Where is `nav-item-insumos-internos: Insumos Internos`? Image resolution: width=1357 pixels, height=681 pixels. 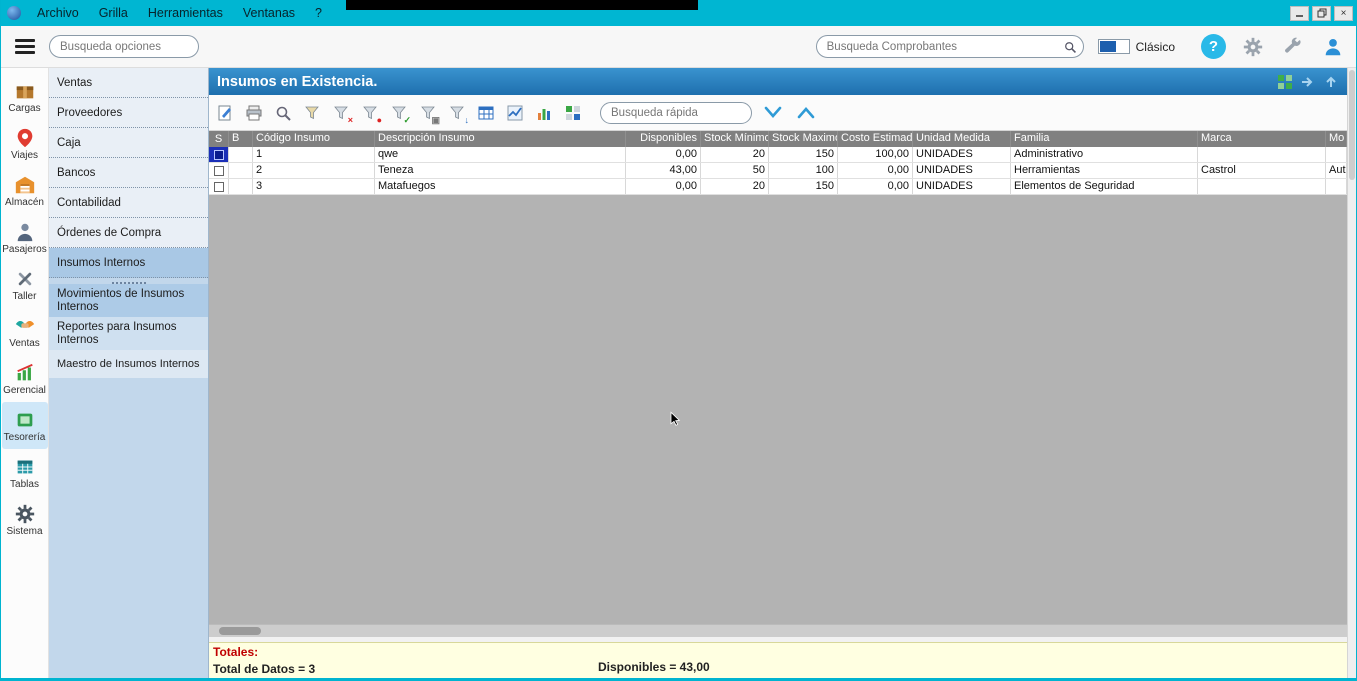 nav-item-insumos-internos: Insumos Internos is located at coordinates (128, 263).